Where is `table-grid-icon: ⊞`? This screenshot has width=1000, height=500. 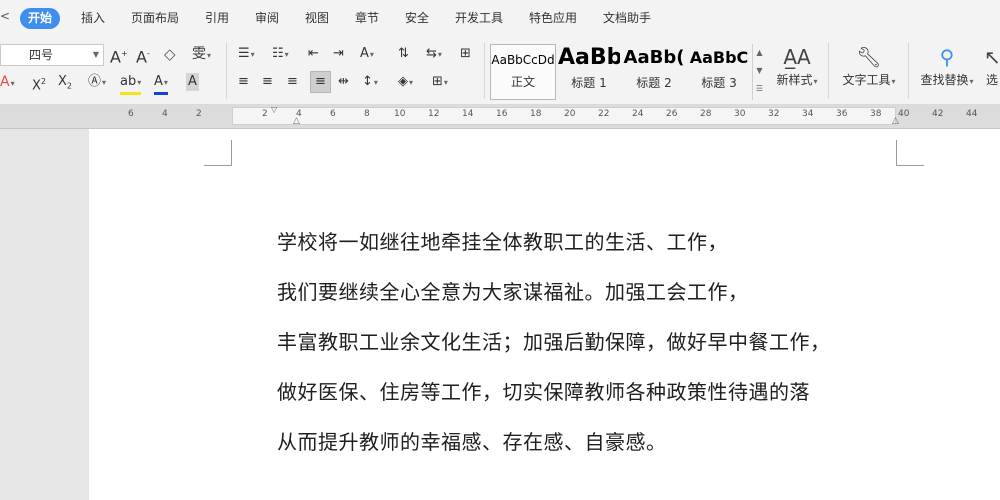
table-grid-icon: ⊞ is located at coordinates (465, 54).